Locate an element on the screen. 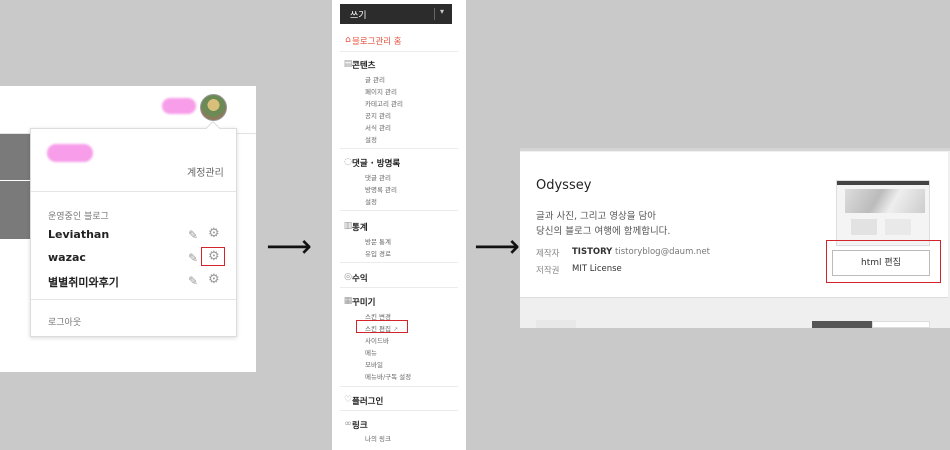 The image size is (950, 450). write-label: 쓰기 is located at coordinates (358, 16).